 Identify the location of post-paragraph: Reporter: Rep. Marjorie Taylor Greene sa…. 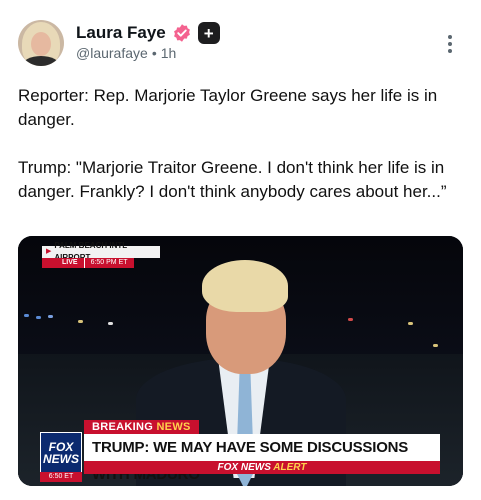
(230, 107).